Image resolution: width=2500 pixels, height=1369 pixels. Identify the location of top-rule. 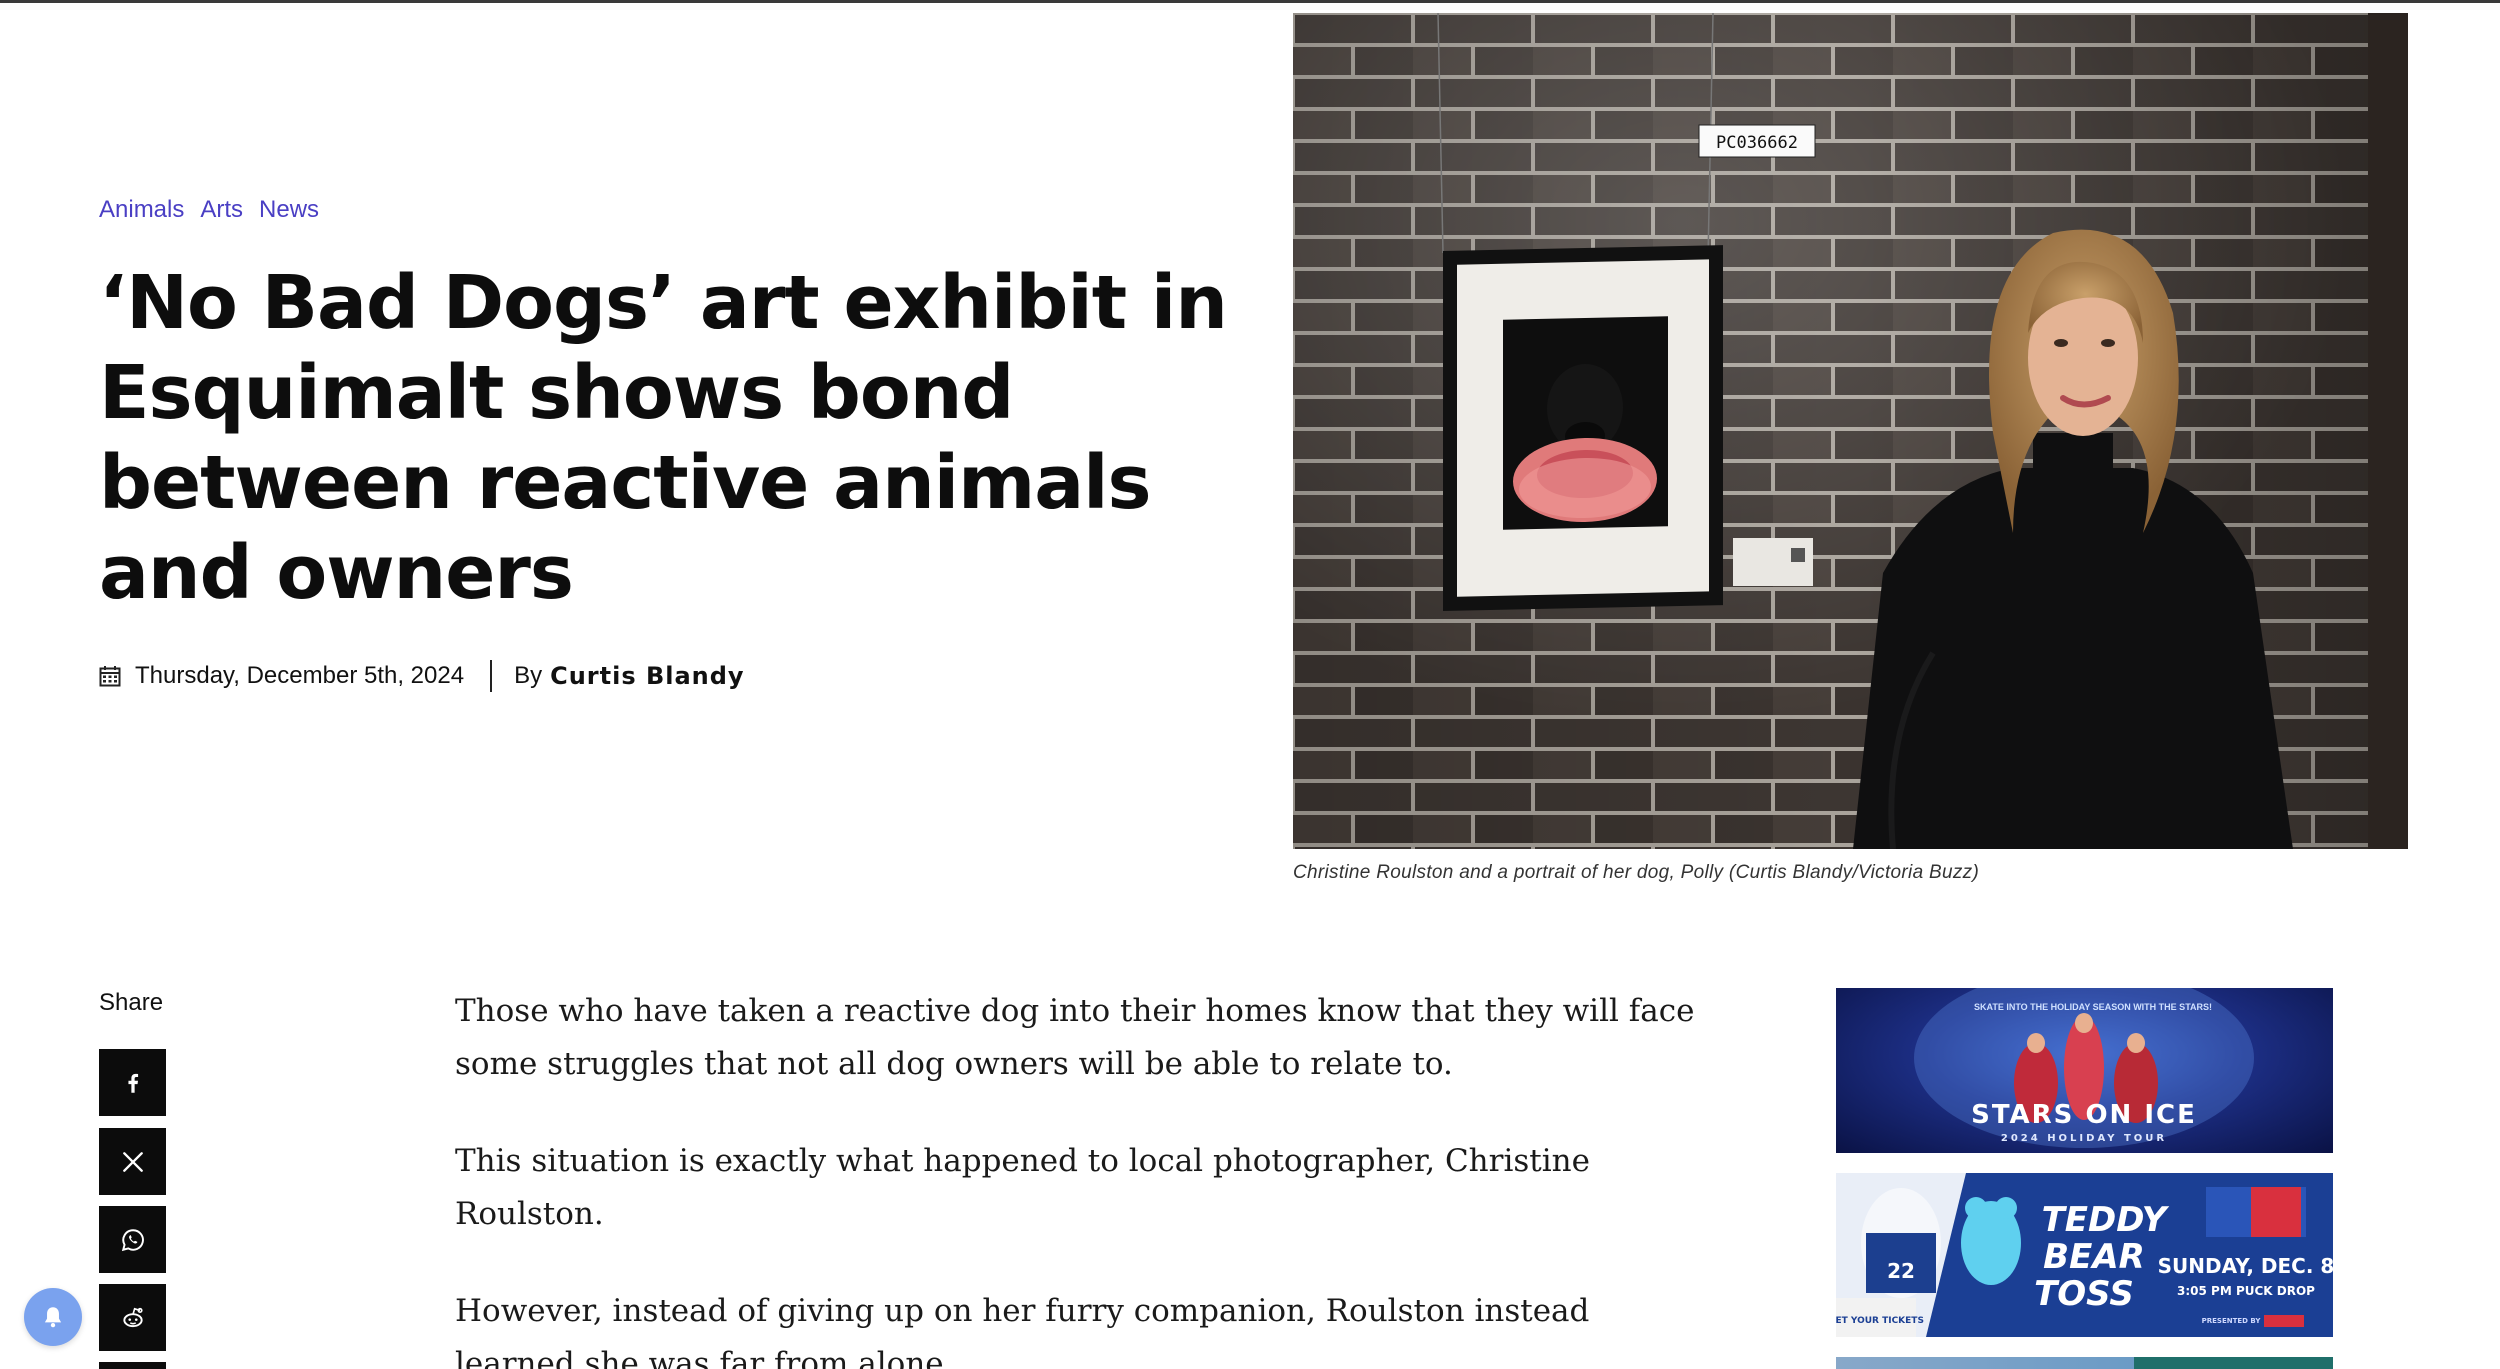
(1250, 1).